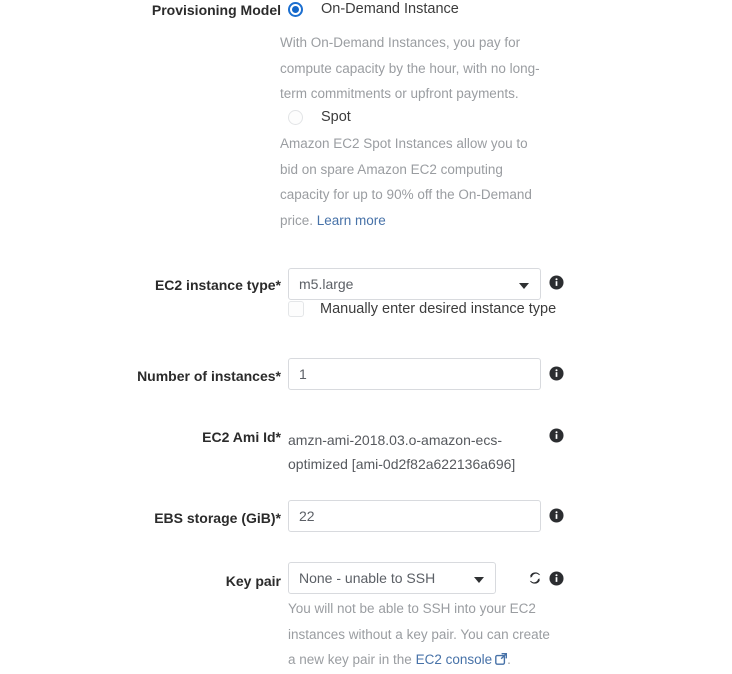 This screenshot has width=732, height=674. I want to click on external-link-icon, so click(501, 656).